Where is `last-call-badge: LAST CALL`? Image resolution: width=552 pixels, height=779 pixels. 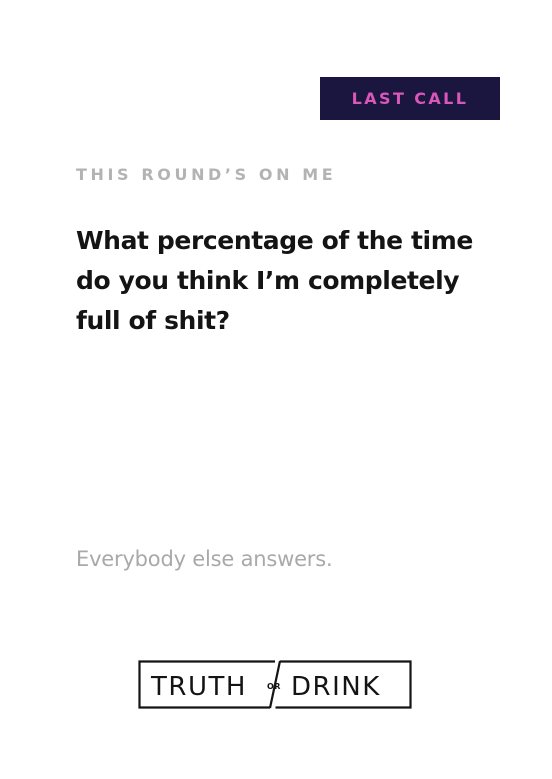 last-call-badge: LAST CALL is located at coordinates (410, 98).